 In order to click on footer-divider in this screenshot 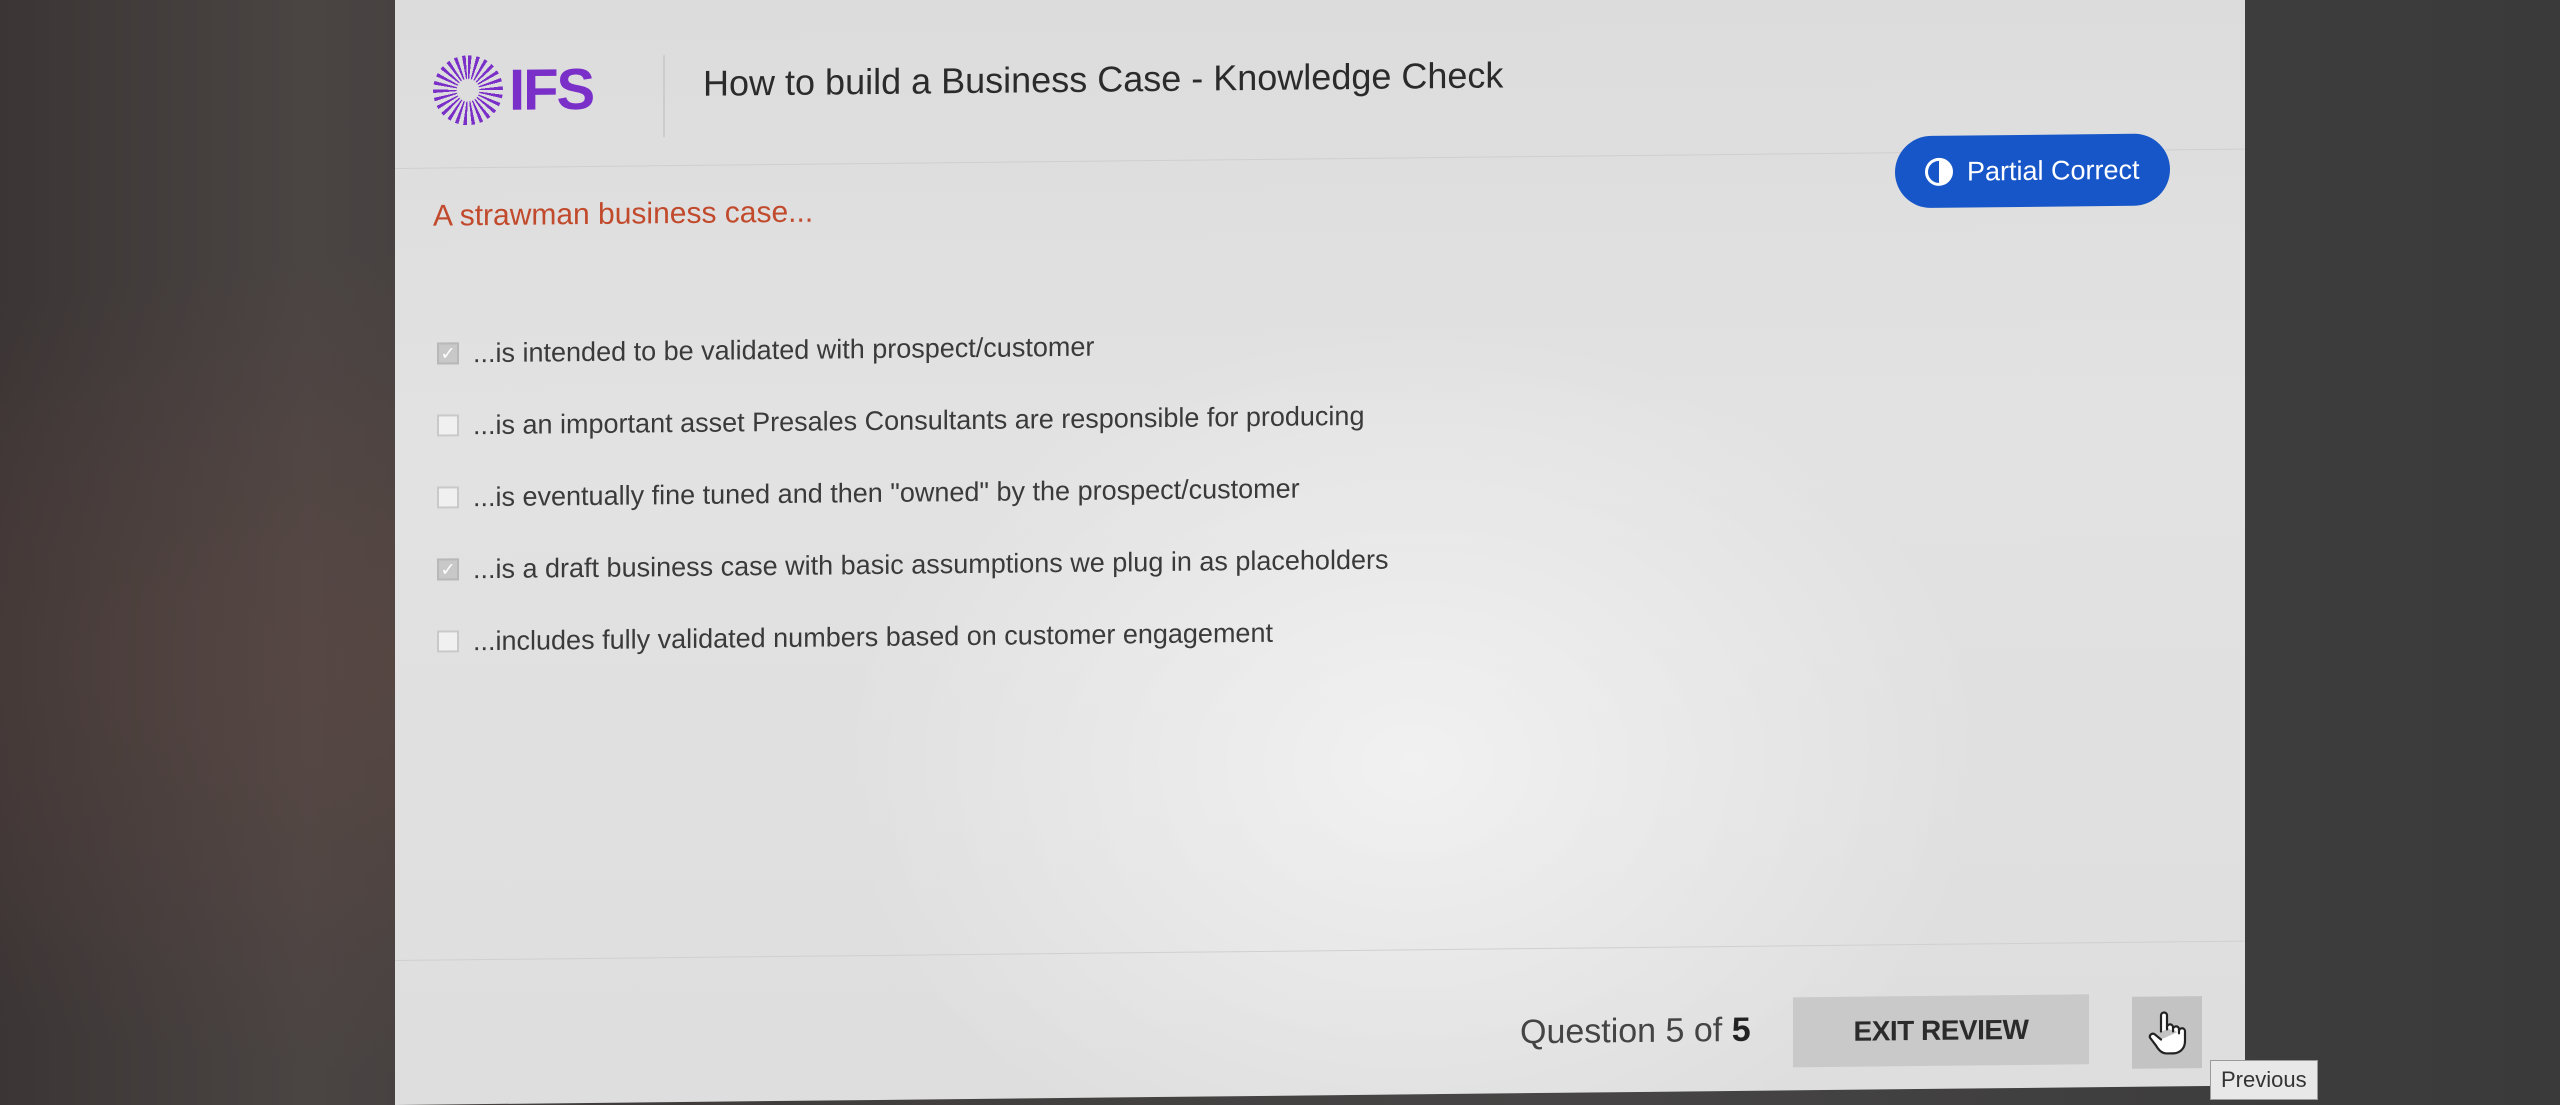, I will do `click(1320, 950)`.